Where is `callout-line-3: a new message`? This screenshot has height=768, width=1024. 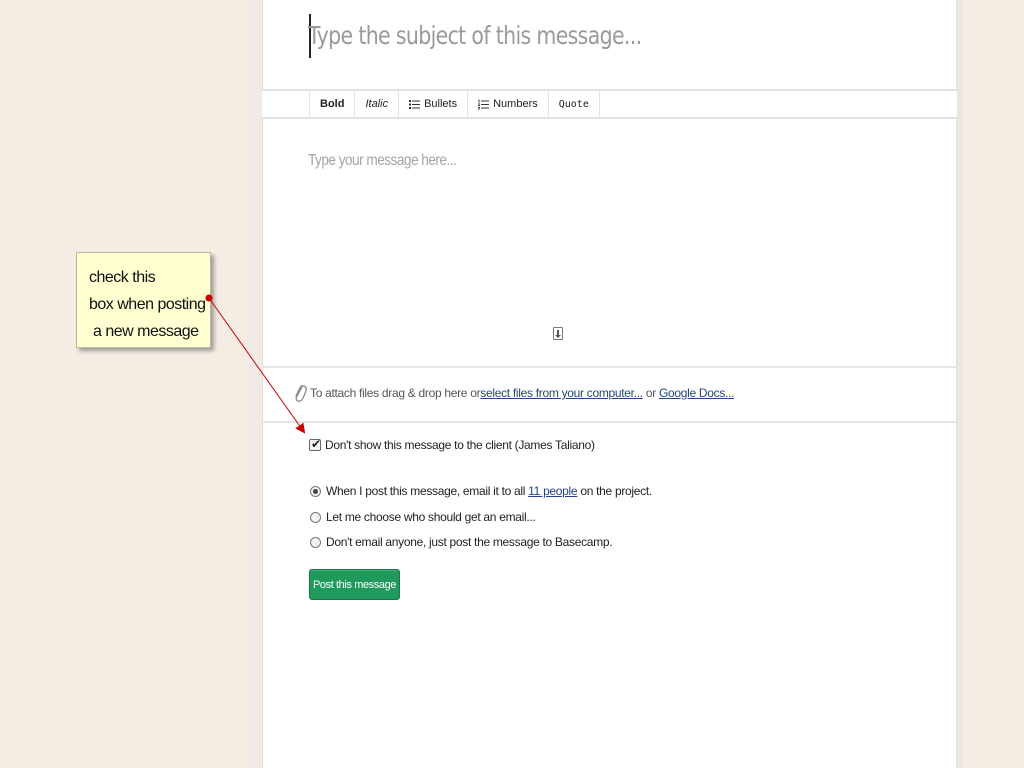
callout-line-3: a new message is located at coordinates (146, 331).